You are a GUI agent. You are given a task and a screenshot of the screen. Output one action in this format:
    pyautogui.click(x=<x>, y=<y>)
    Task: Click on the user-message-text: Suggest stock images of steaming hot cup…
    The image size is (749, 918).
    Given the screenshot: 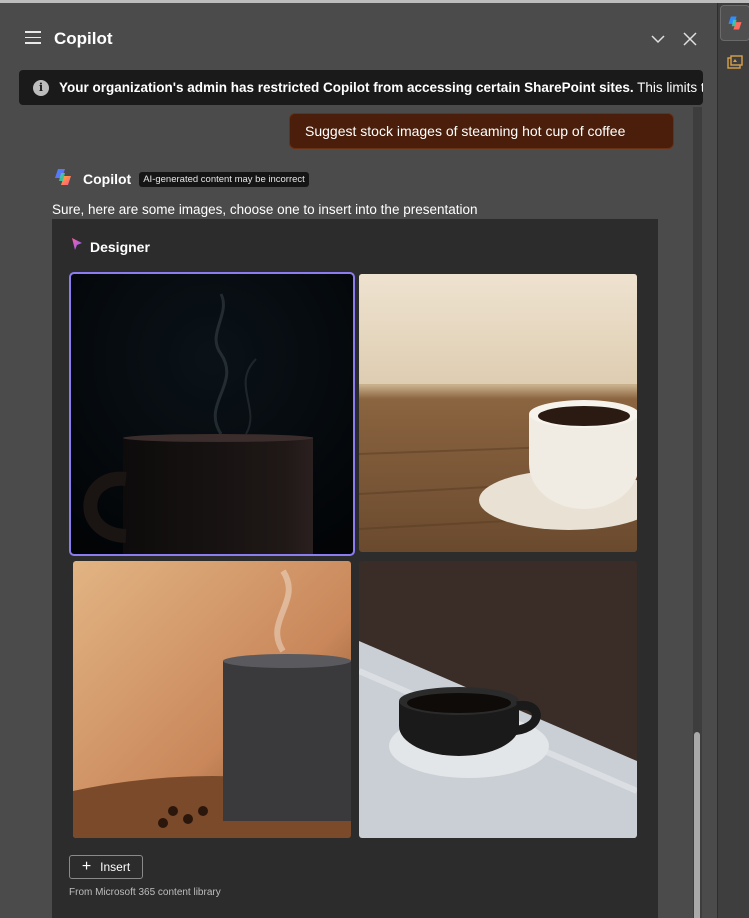 What is the action you would take?
    pyautogui.click(x=465, y=131)
    